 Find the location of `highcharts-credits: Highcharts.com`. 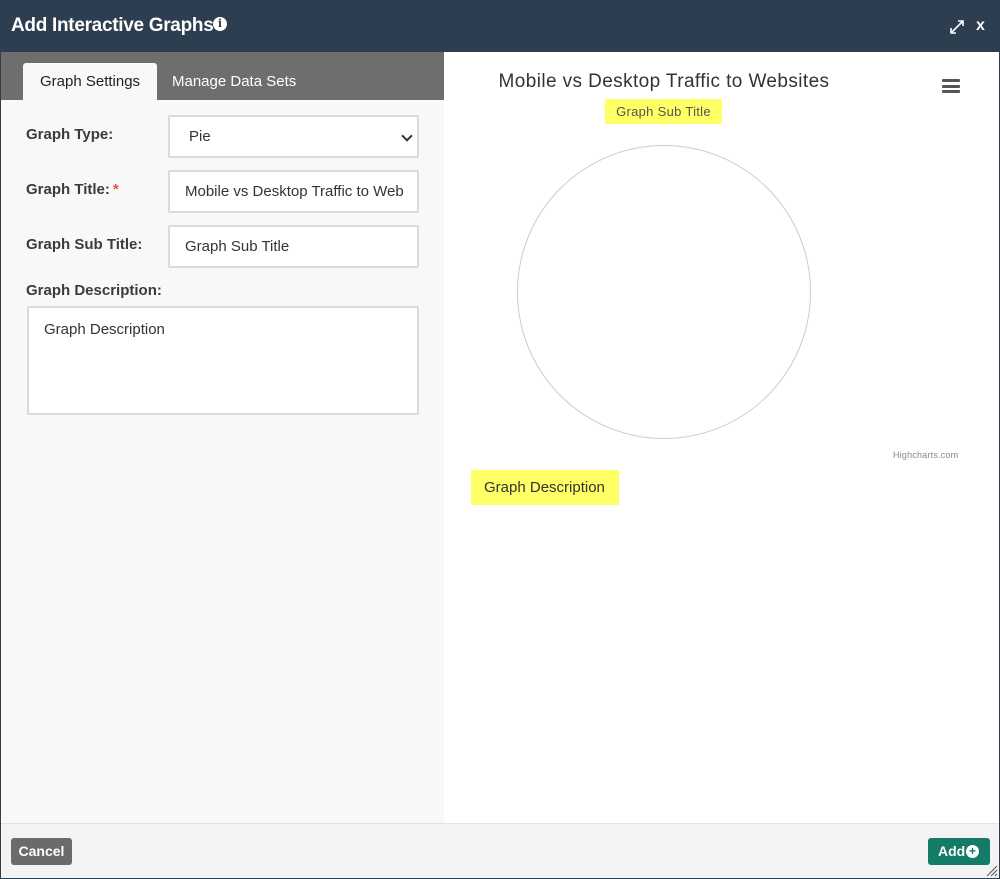

highcharts-credits: Highcharts.com is located at coordinates (925, 455).